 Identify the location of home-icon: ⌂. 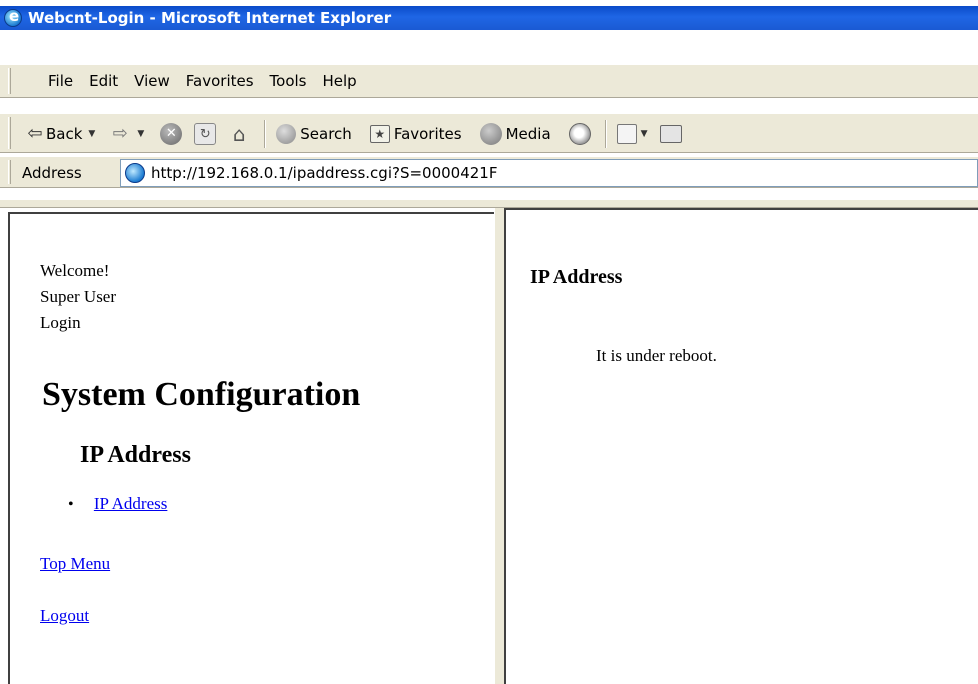
(239, 134).